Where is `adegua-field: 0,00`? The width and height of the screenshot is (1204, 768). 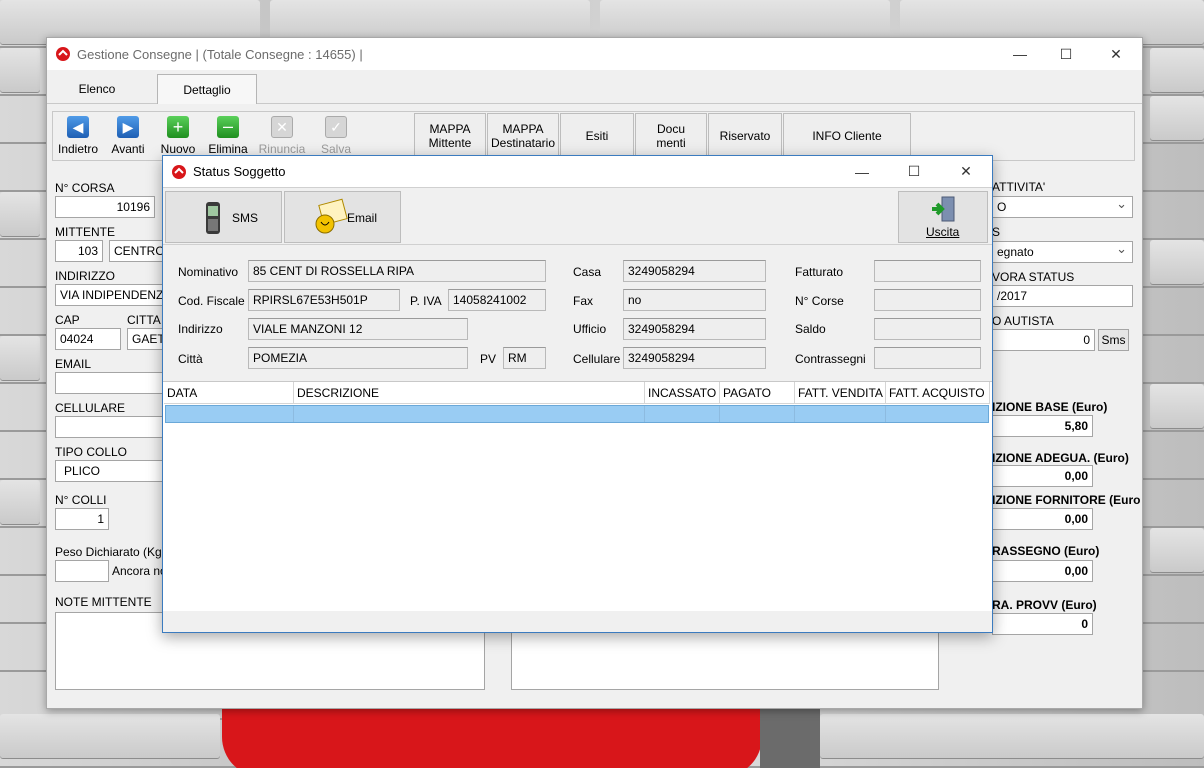 adegua-field: 0,00 is located at coordinates (1042, 476).